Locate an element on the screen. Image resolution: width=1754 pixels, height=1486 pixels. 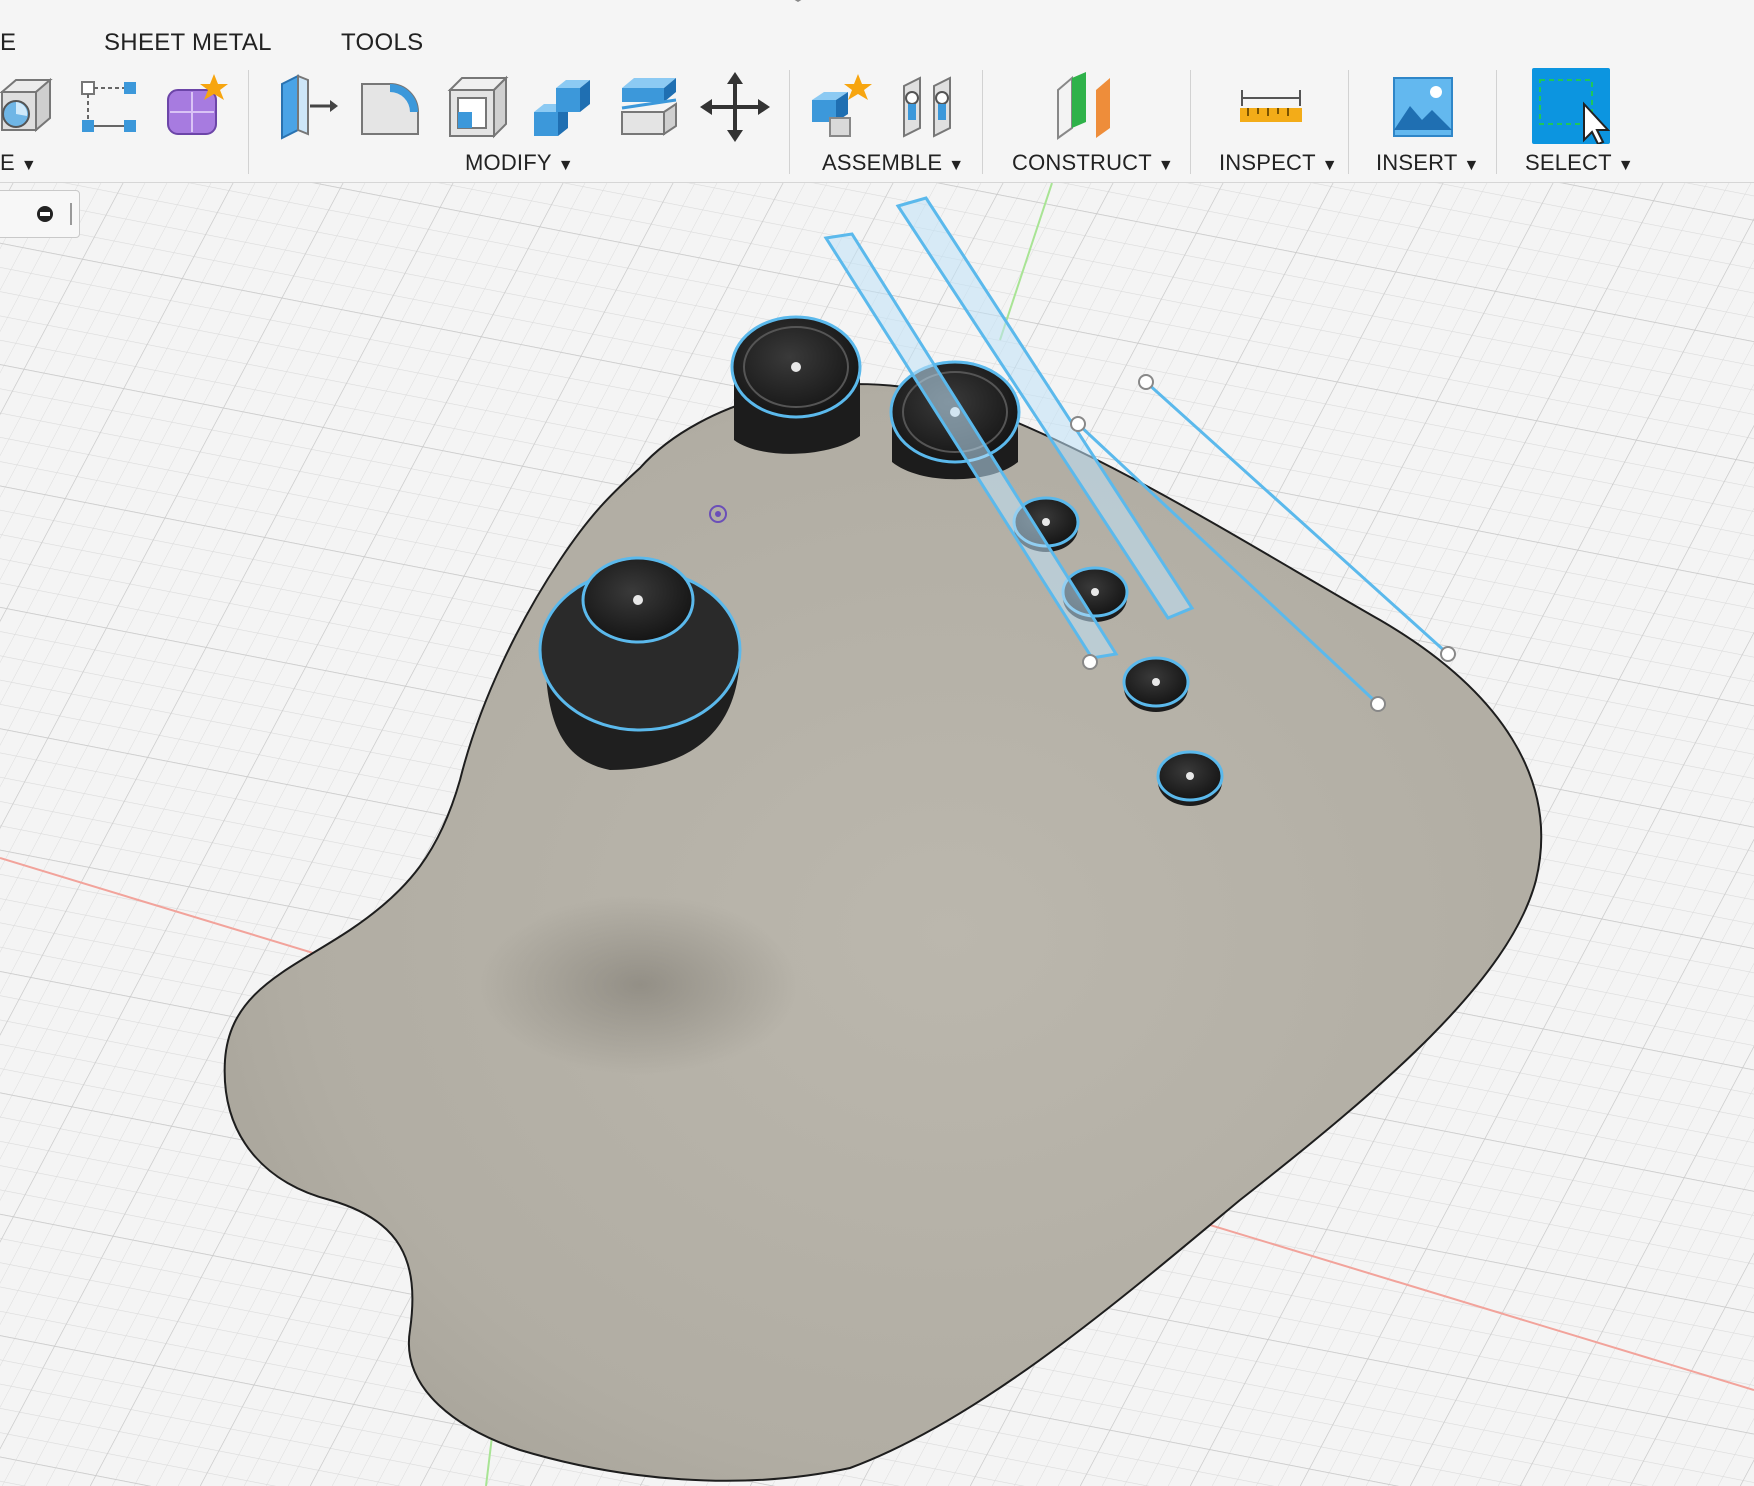
group-select-dropdown: SELECT ▼ is located at coordinates (1579, 163).